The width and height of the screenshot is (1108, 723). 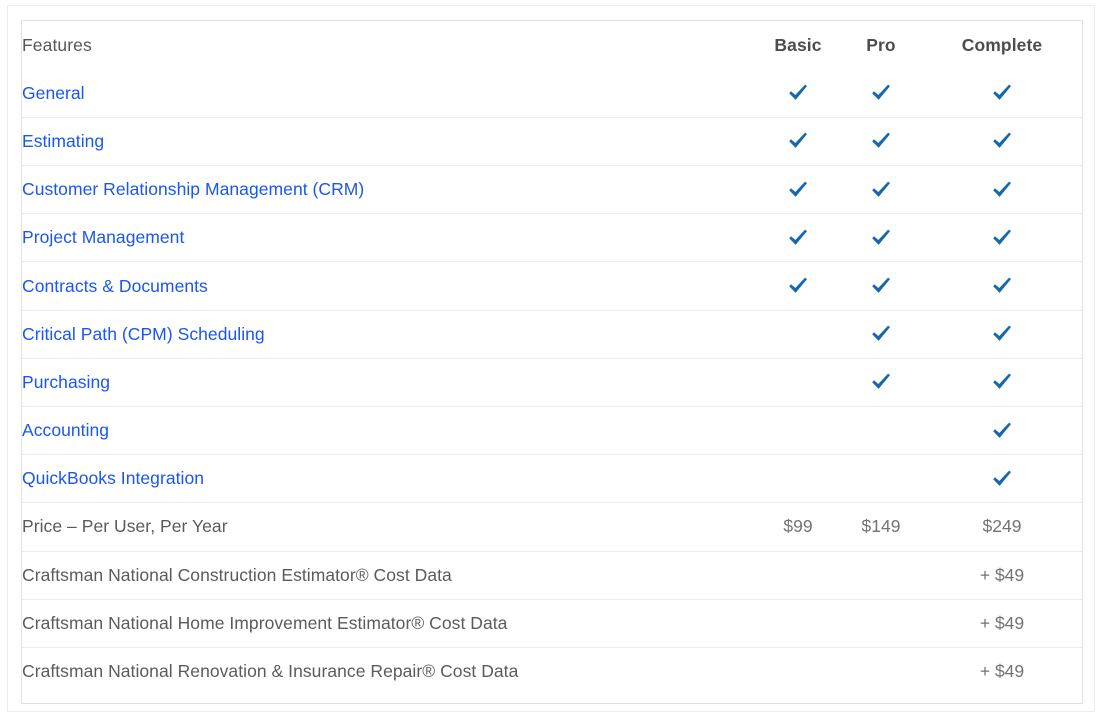 I want to click on feature-link: QuickBooks Integration, so click(x=389, y=479).